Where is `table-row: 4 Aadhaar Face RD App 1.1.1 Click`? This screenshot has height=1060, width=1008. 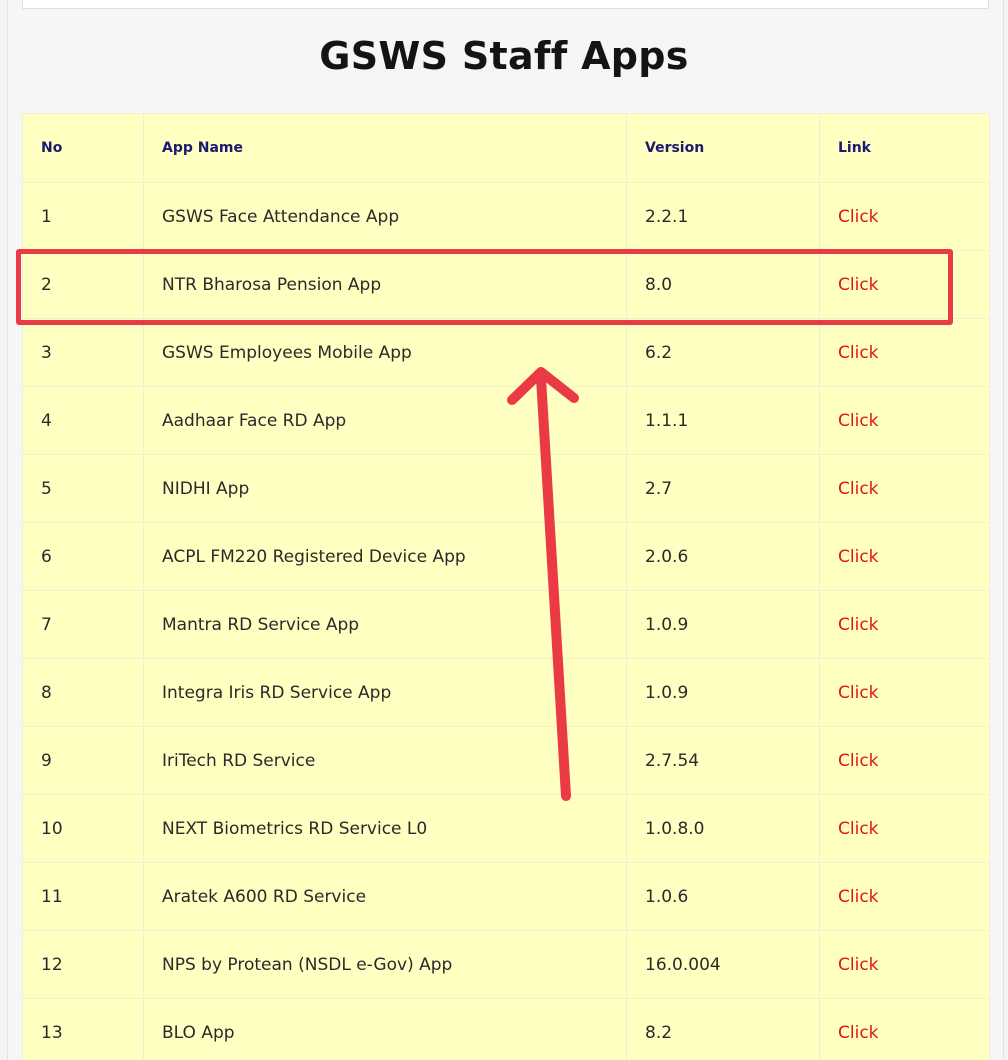 table-row: 4 Aadhaar Face RD App 1.1.1 Click is located at coordinates (506, 420).